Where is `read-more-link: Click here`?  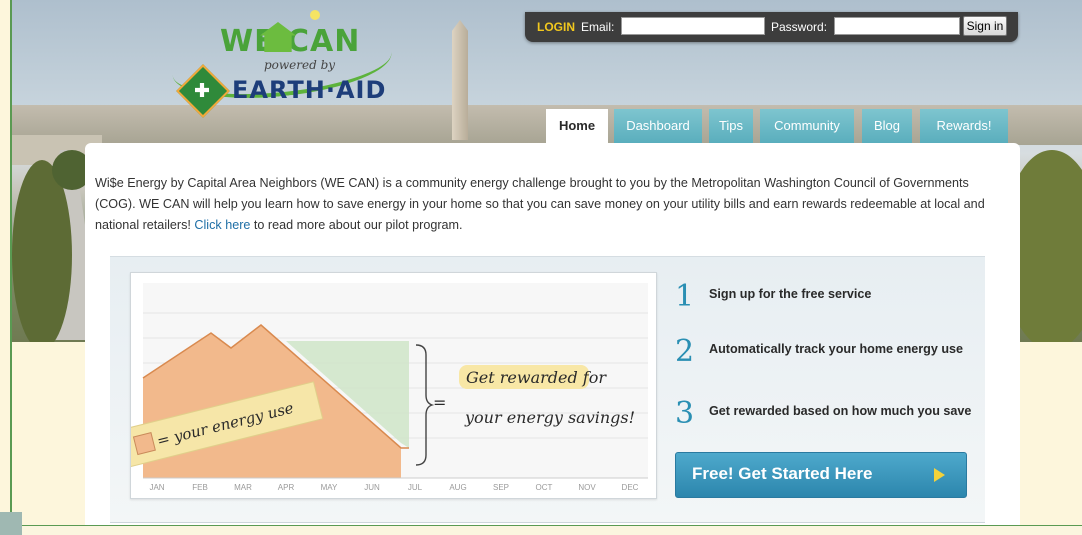
read-more-link: Click here is located at coordinates (222, 225).